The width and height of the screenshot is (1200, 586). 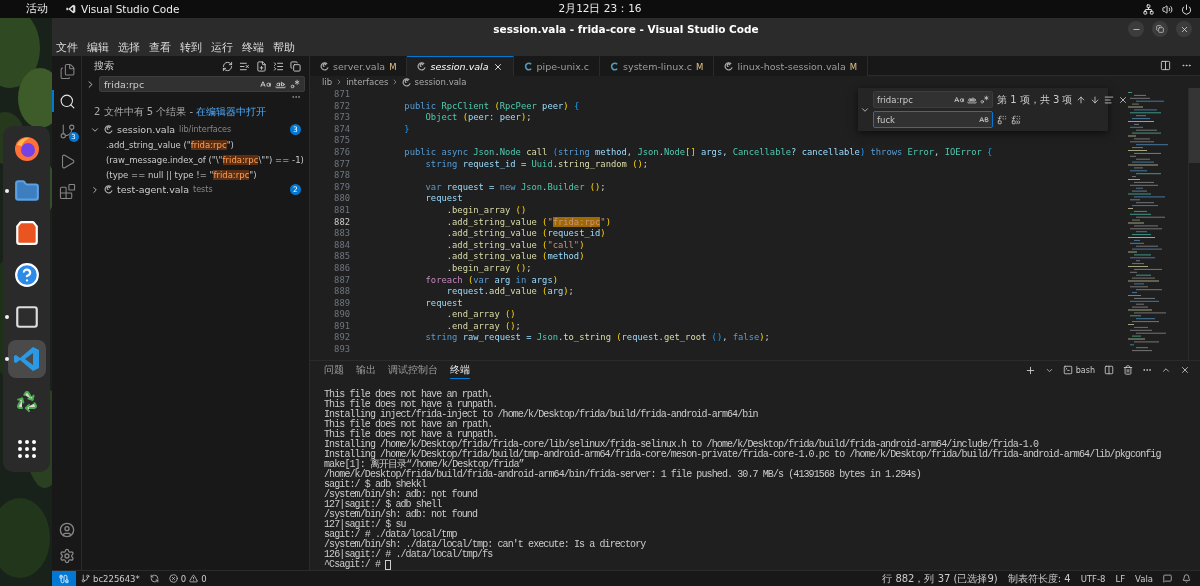 I want to click on previous-match-icon, so click(x=1081, y=99).